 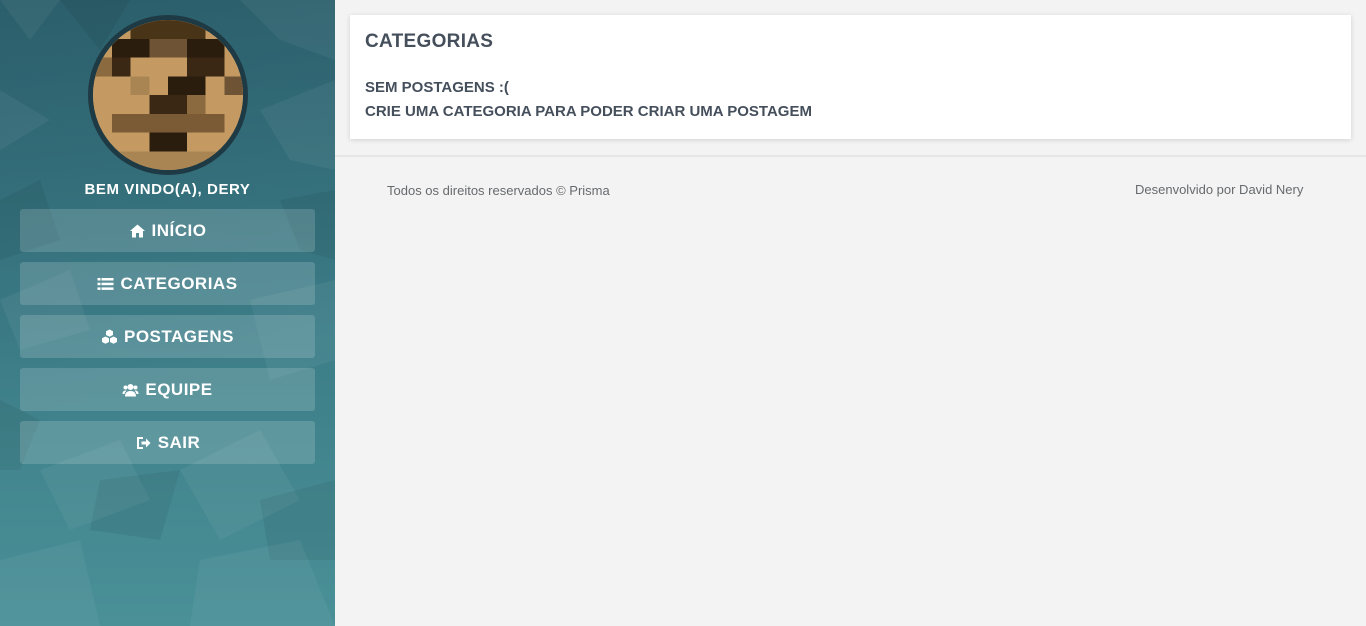 I want to click on avatar, so click(x=168, y=95).